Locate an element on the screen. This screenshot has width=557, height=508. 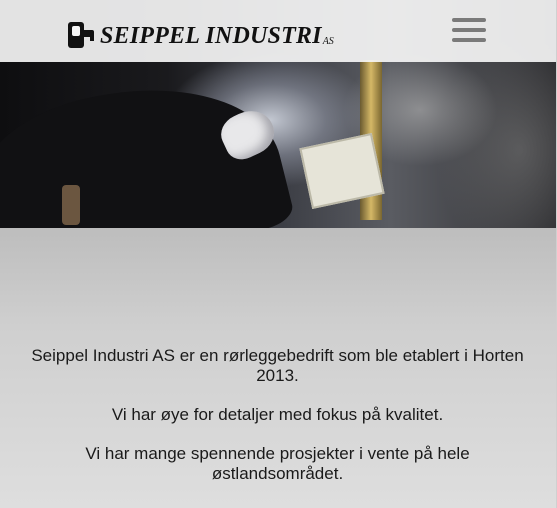
site-header: SEIPPEL INDUSTRI AS is located at coordinates (278, 31).